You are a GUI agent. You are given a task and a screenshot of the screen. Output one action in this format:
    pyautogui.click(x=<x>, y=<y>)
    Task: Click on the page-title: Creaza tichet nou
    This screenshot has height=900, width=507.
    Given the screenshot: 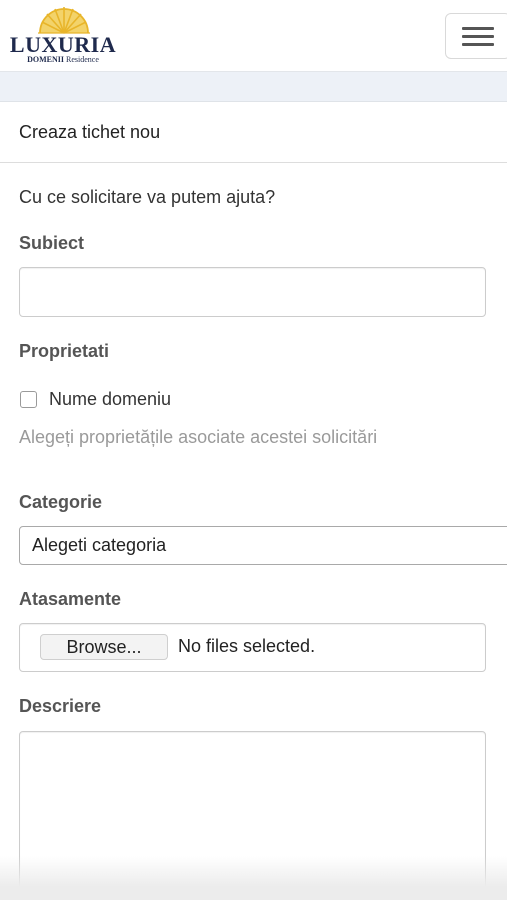 What is the action you would take?
    pyautogui.click(x=90, y=132)
    